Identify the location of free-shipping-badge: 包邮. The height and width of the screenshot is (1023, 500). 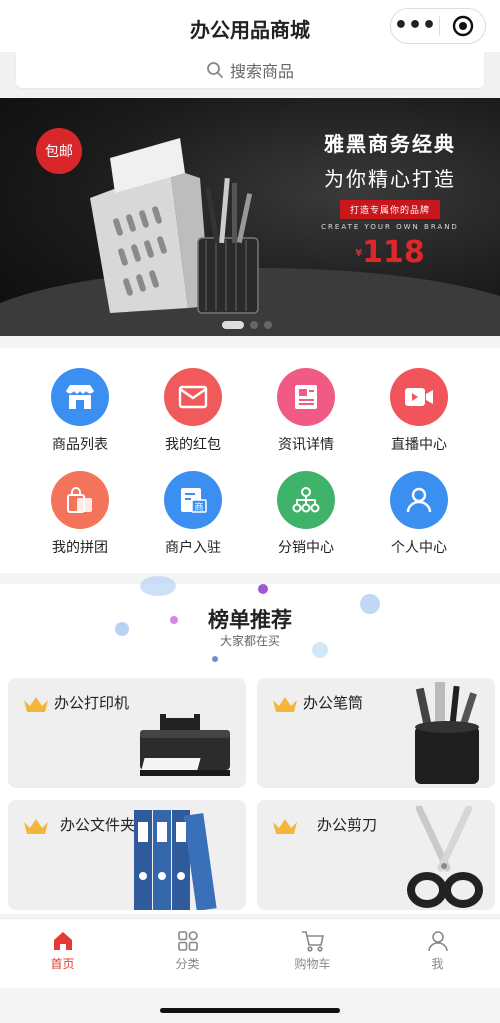
(59, 151).